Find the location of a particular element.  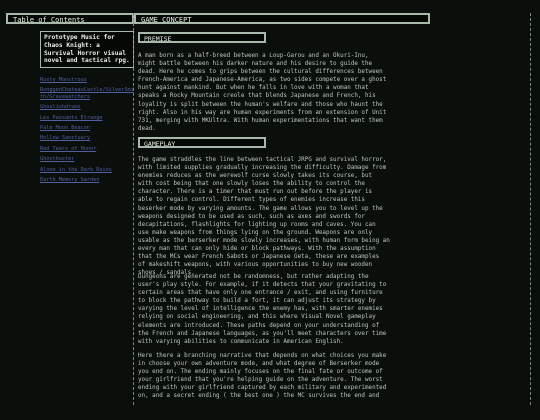

sidebar-link: Red_Tears_of_Honor is located at coordinates (87, 149).